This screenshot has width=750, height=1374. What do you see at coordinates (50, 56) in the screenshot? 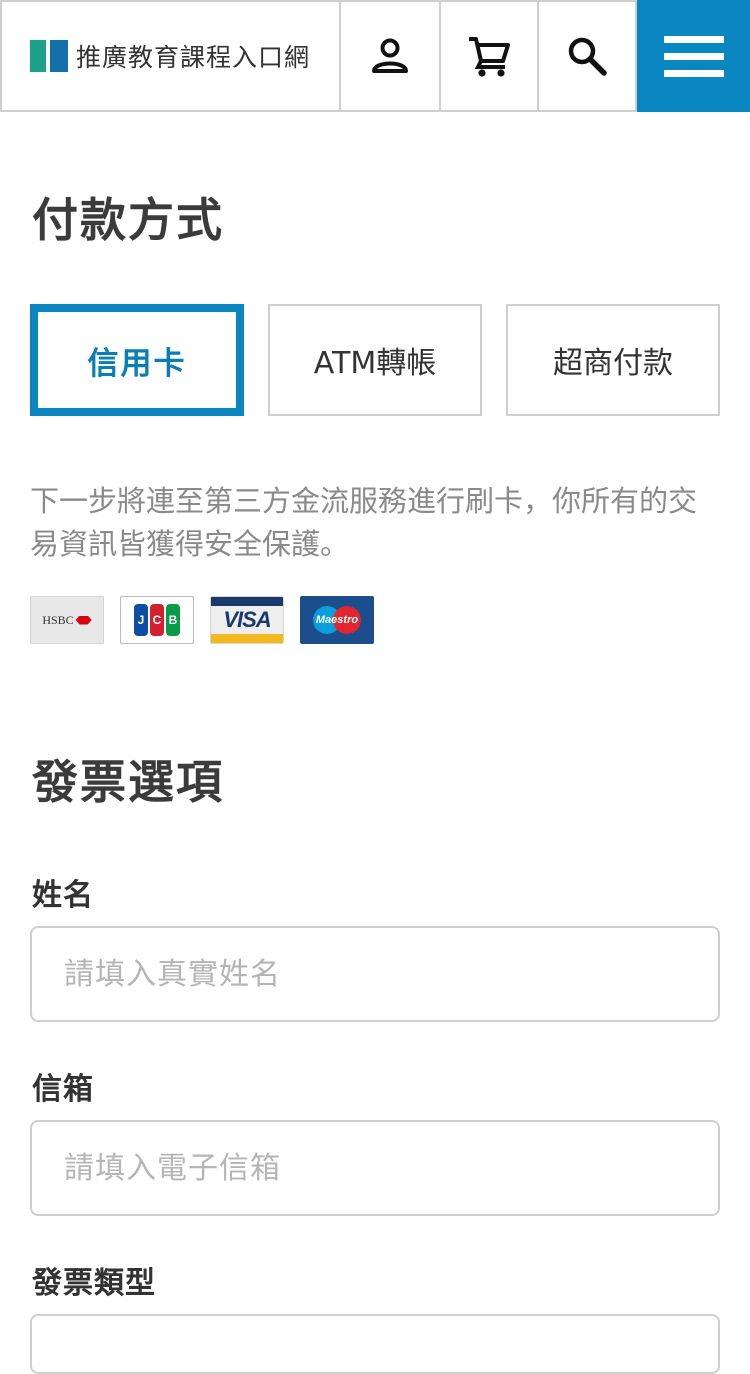
I see `brand-logo-icon` at bounding box center [50, 56].